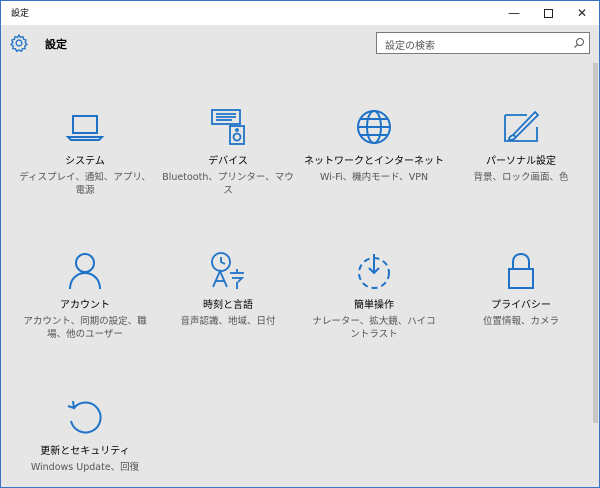 Image resolution: width=600 pixels, height=488 pixels. I want to click on minimize-icon: —, so click(514, 13).